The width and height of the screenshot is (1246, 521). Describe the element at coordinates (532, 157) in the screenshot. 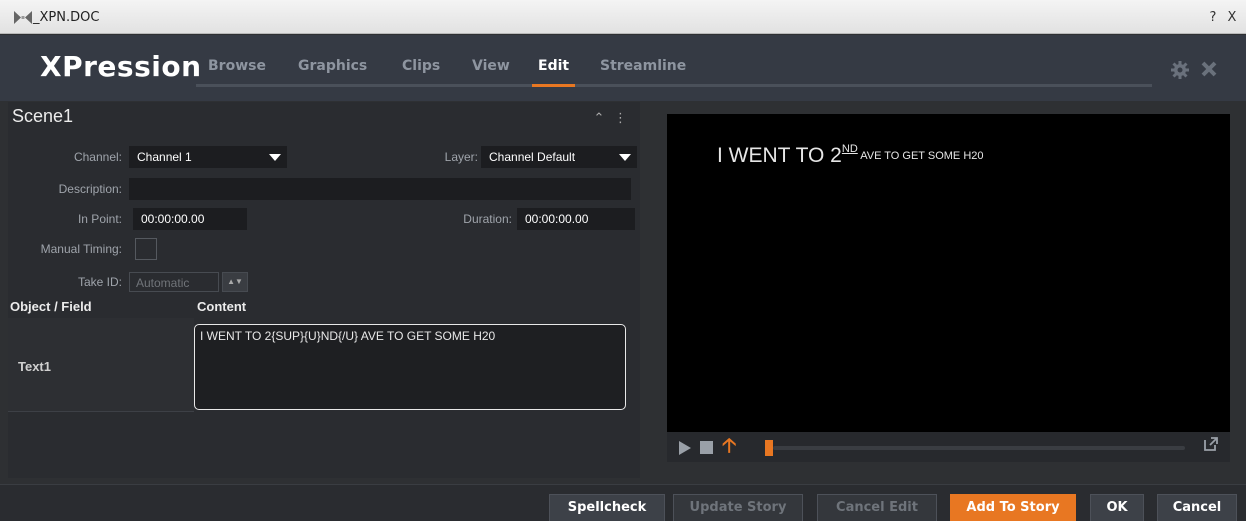

I see `layer-value: Channel Default` at that location.